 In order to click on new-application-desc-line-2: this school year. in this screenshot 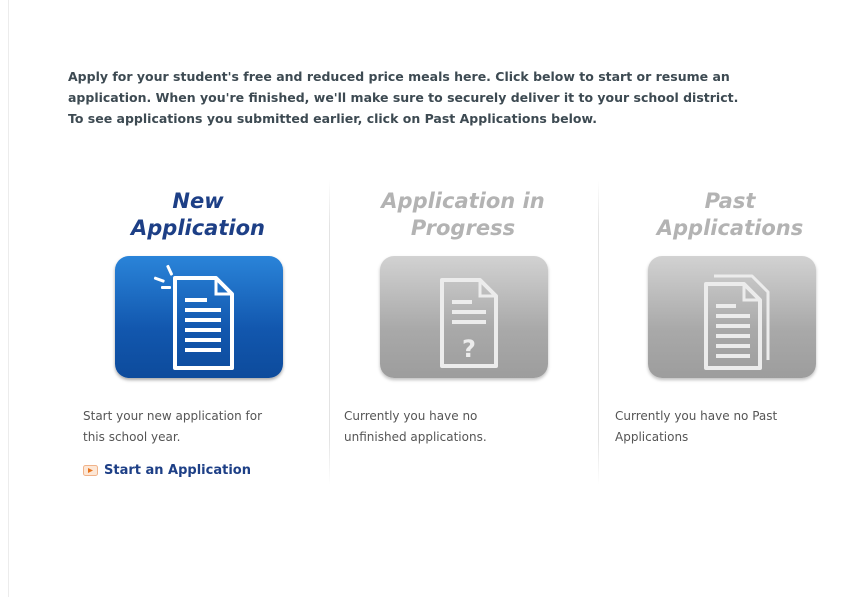, I will do `click(132, 437)`.